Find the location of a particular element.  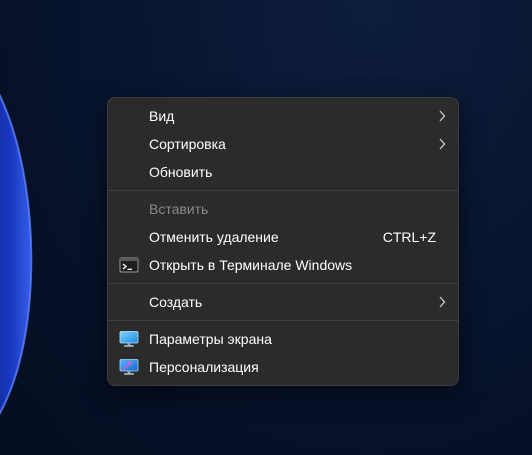

menu-item-label: Параметры экрана is located at coordinates (210, 339).